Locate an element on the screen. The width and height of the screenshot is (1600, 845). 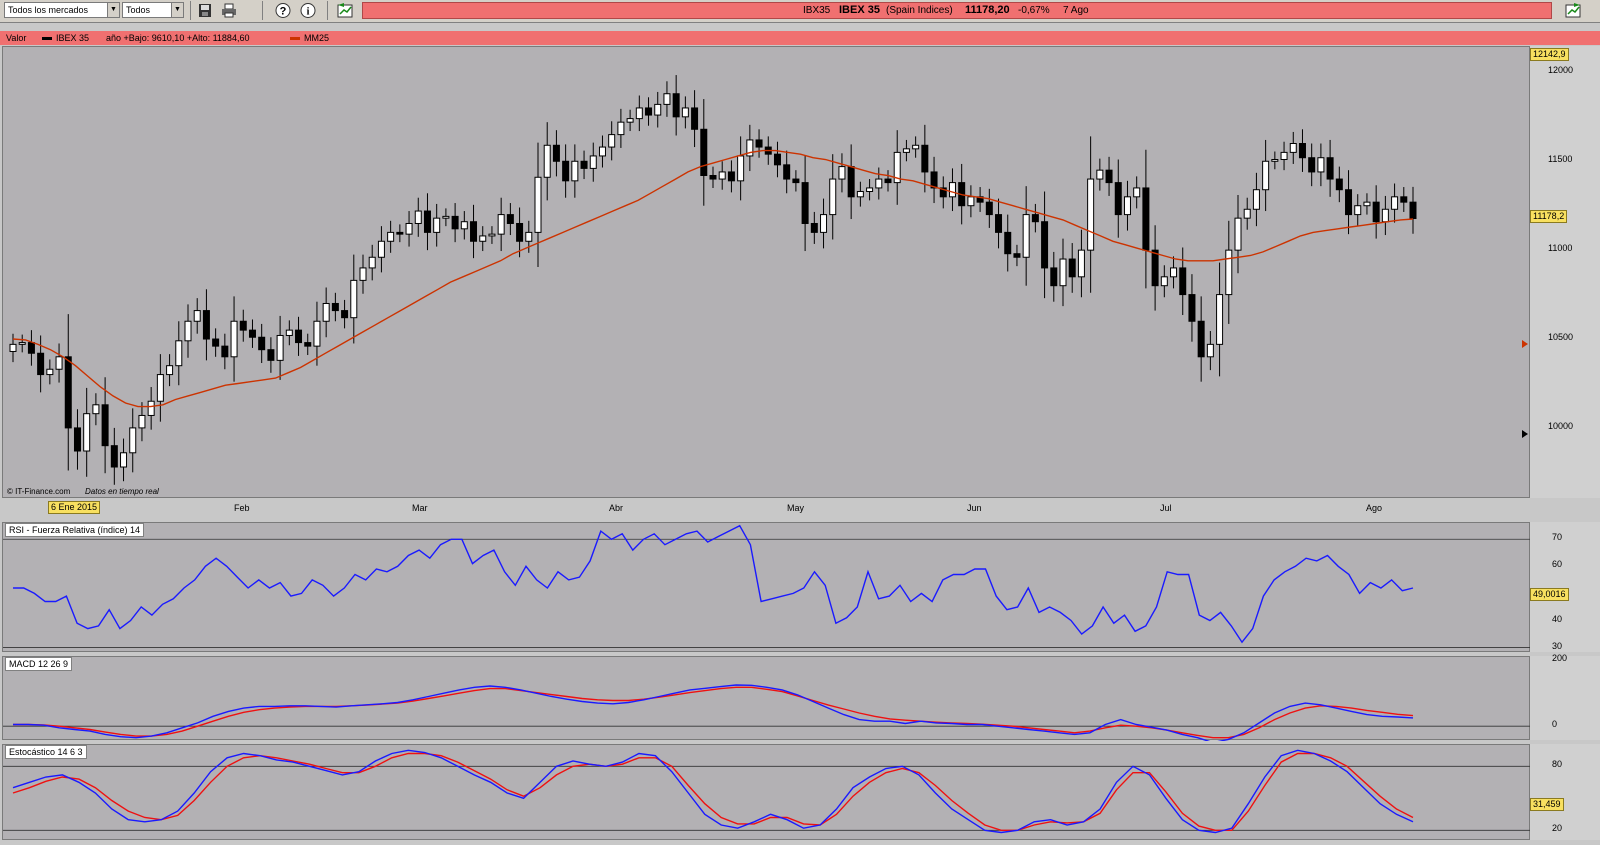
printer-icon is located at coordinates (229, 10).